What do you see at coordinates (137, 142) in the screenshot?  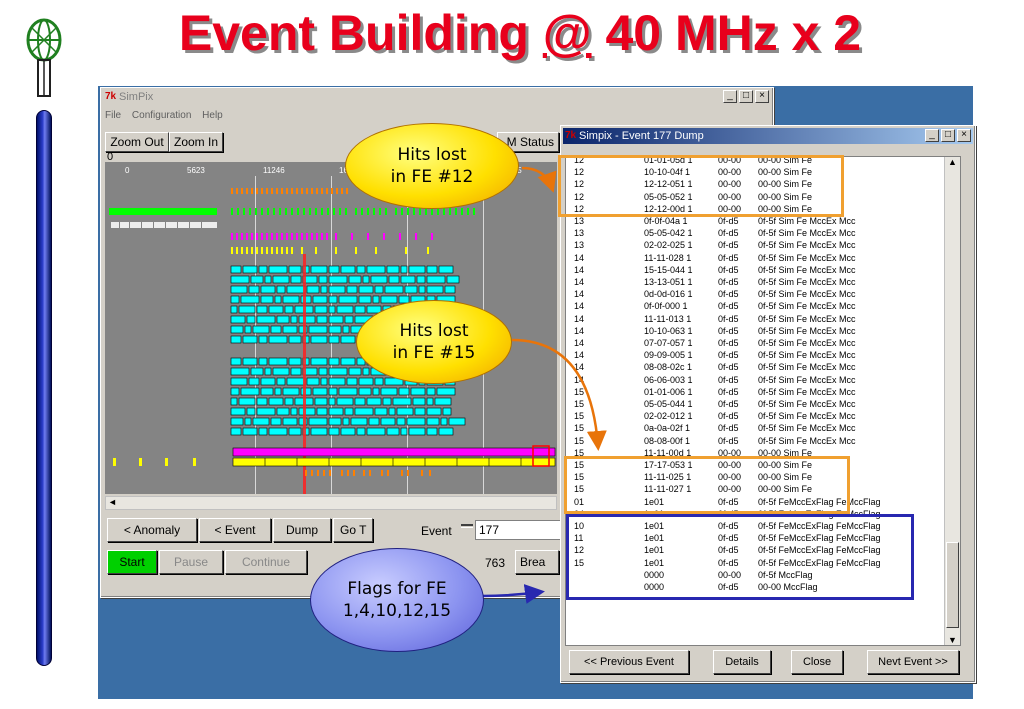 I see `zoom-out-button: Zoom Out` at bounding box center [137, 142].